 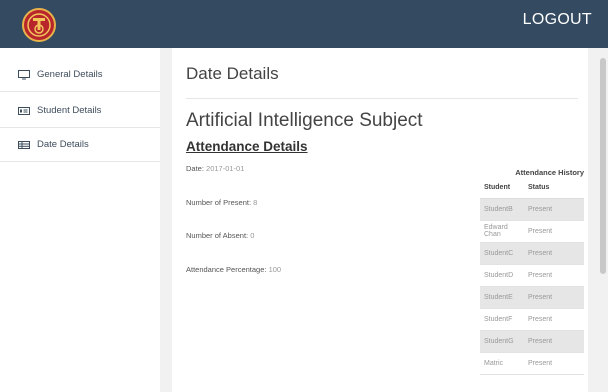 I want to click on absent-count-label: Number of Absent:, so click(x=217, y=235).